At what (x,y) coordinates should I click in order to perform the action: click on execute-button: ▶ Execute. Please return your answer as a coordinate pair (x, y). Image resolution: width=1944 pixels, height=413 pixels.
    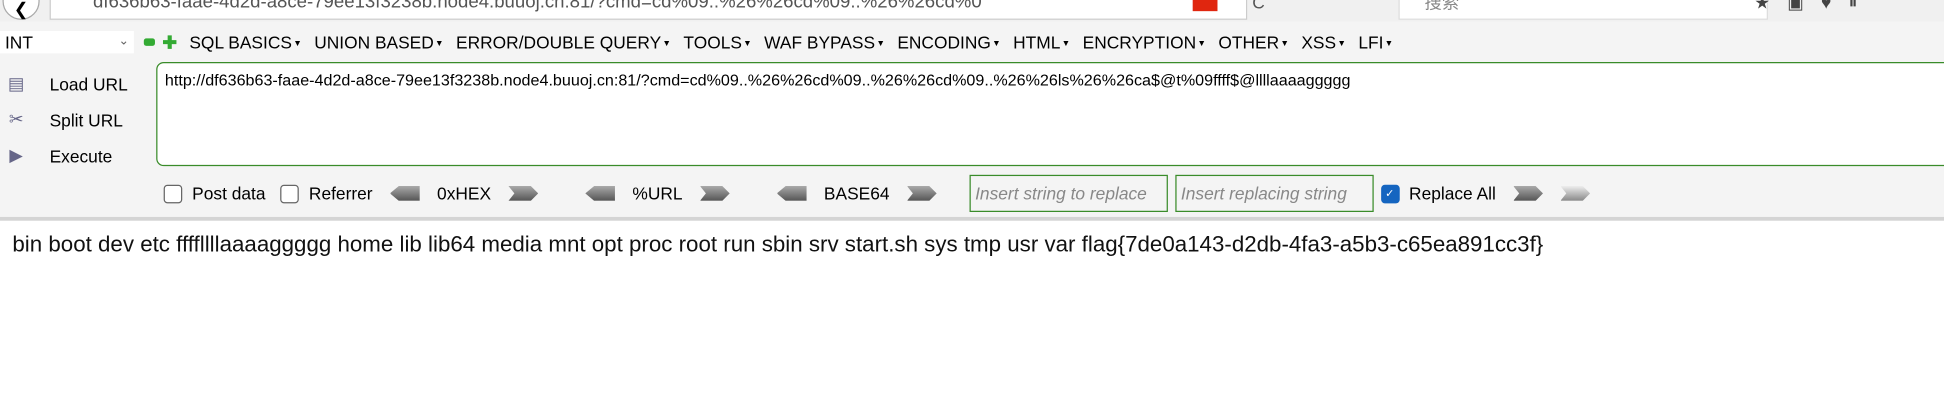
    Looking at the image, I should click on (66, 156).